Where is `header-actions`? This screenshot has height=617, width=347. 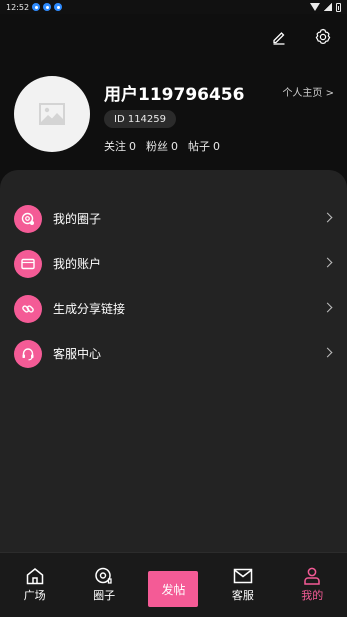
header-actions is located at coordinates (301, 37).